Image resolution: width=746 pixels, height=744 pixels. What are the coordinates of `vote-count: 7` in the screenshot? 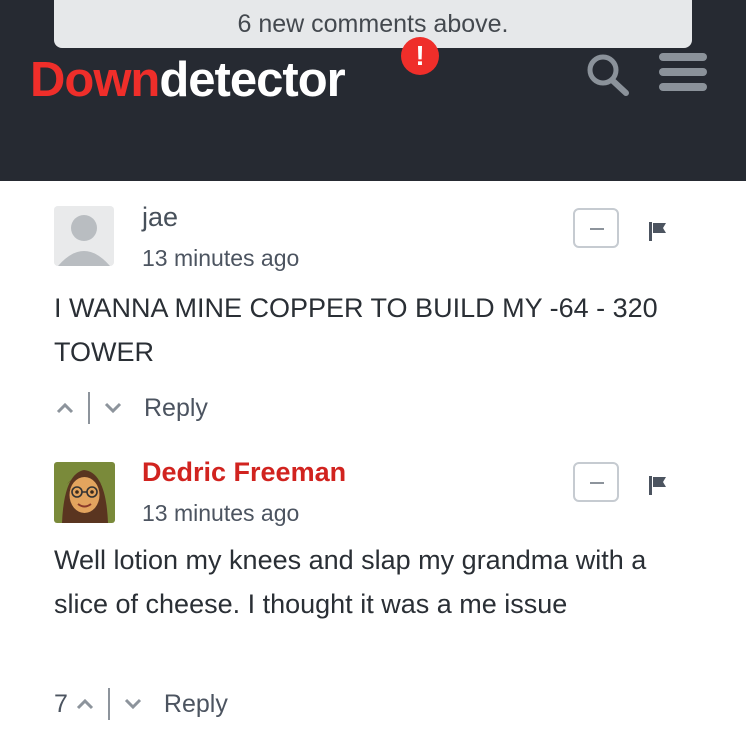 It's located at (61, 703).